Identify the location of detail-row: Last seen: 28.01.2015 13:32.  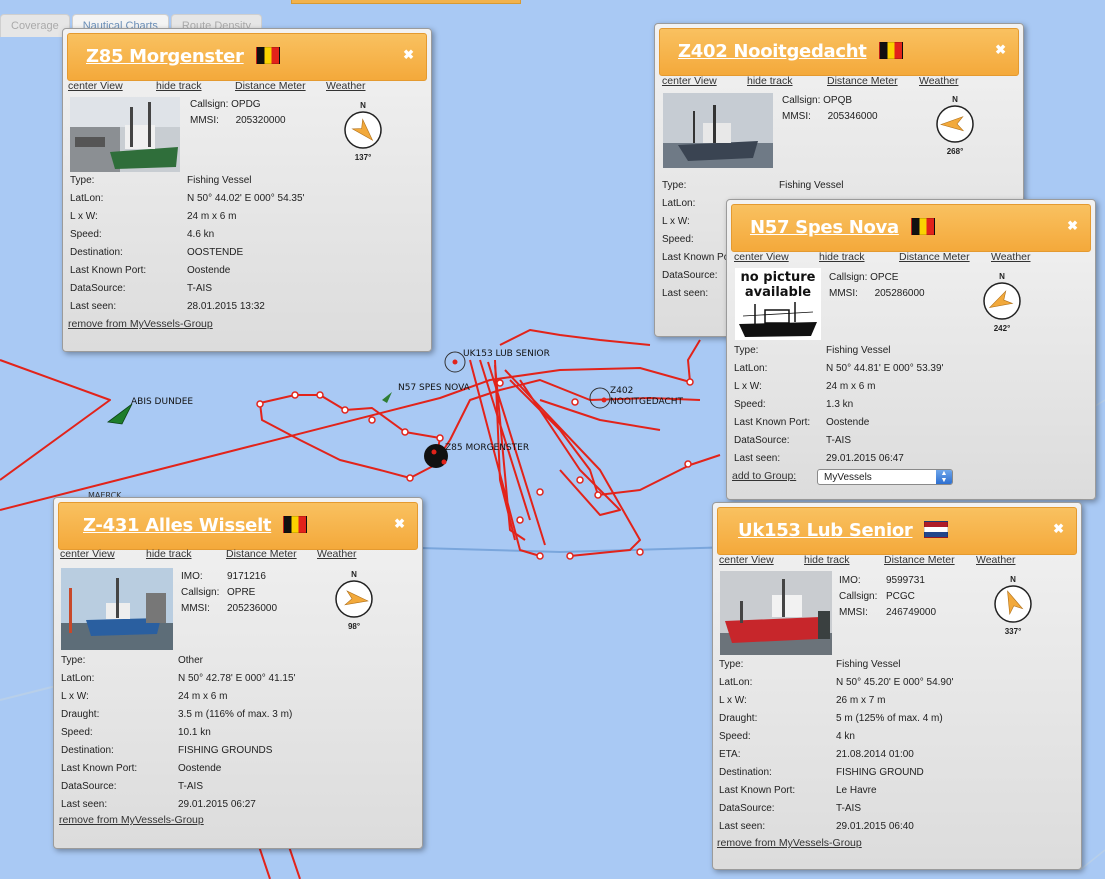
(167, 306).